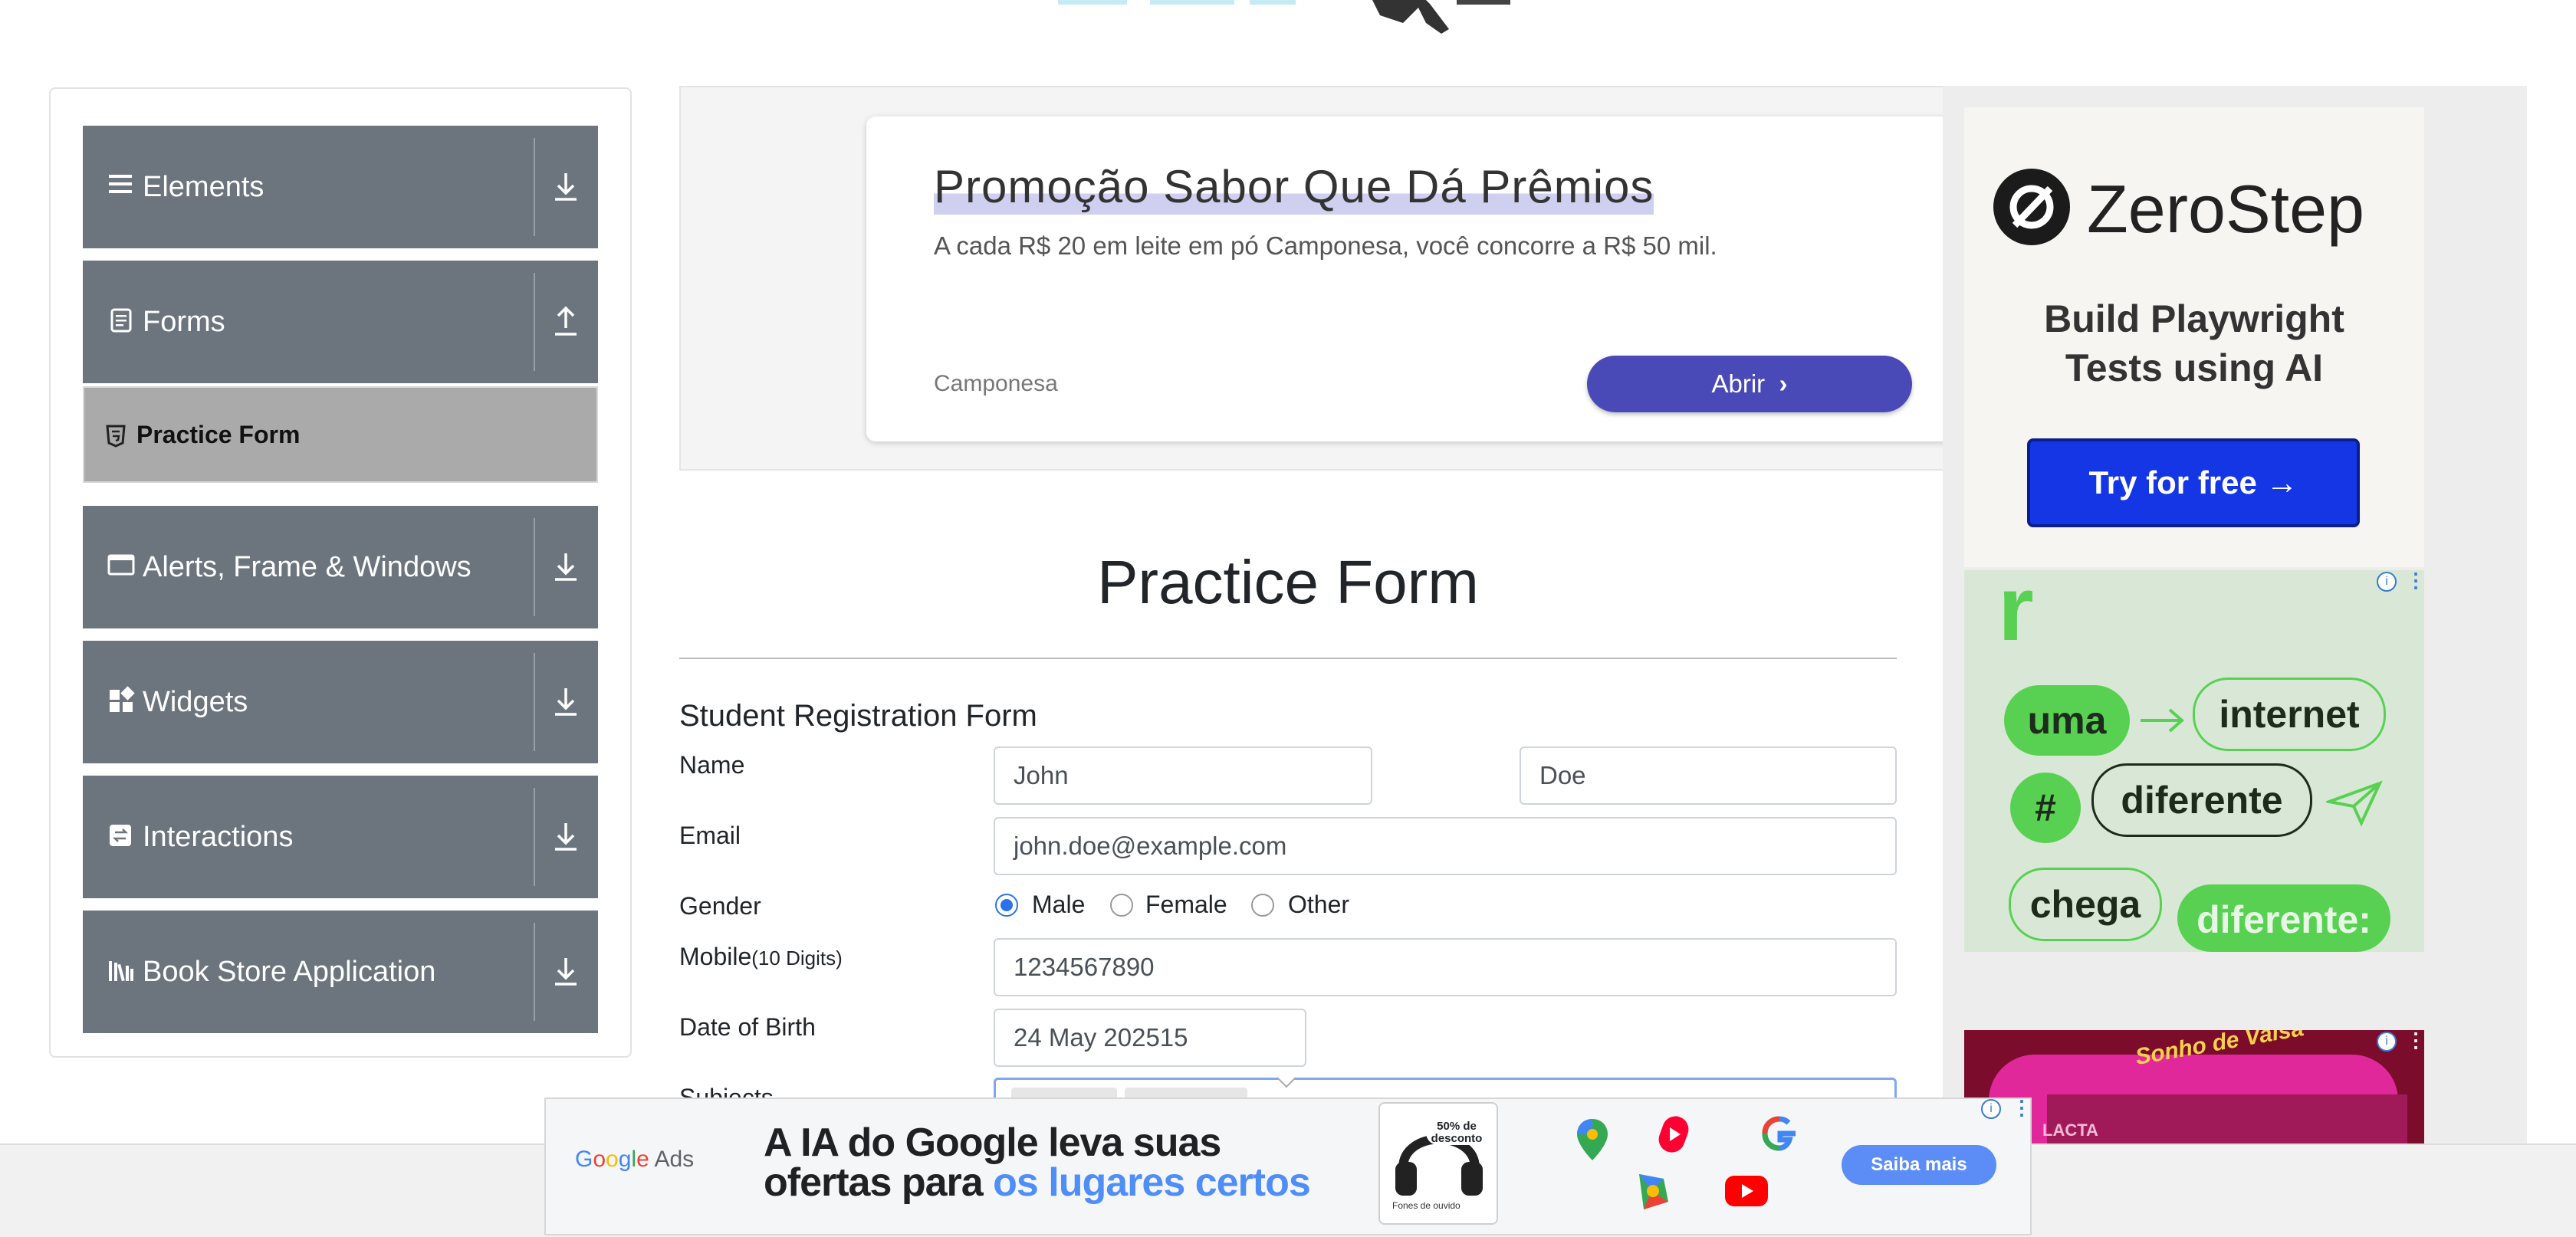  Describe the element at coordinates (996, 384) in the screenshot. I see `ad-advertiser: Camponesa` at that location.